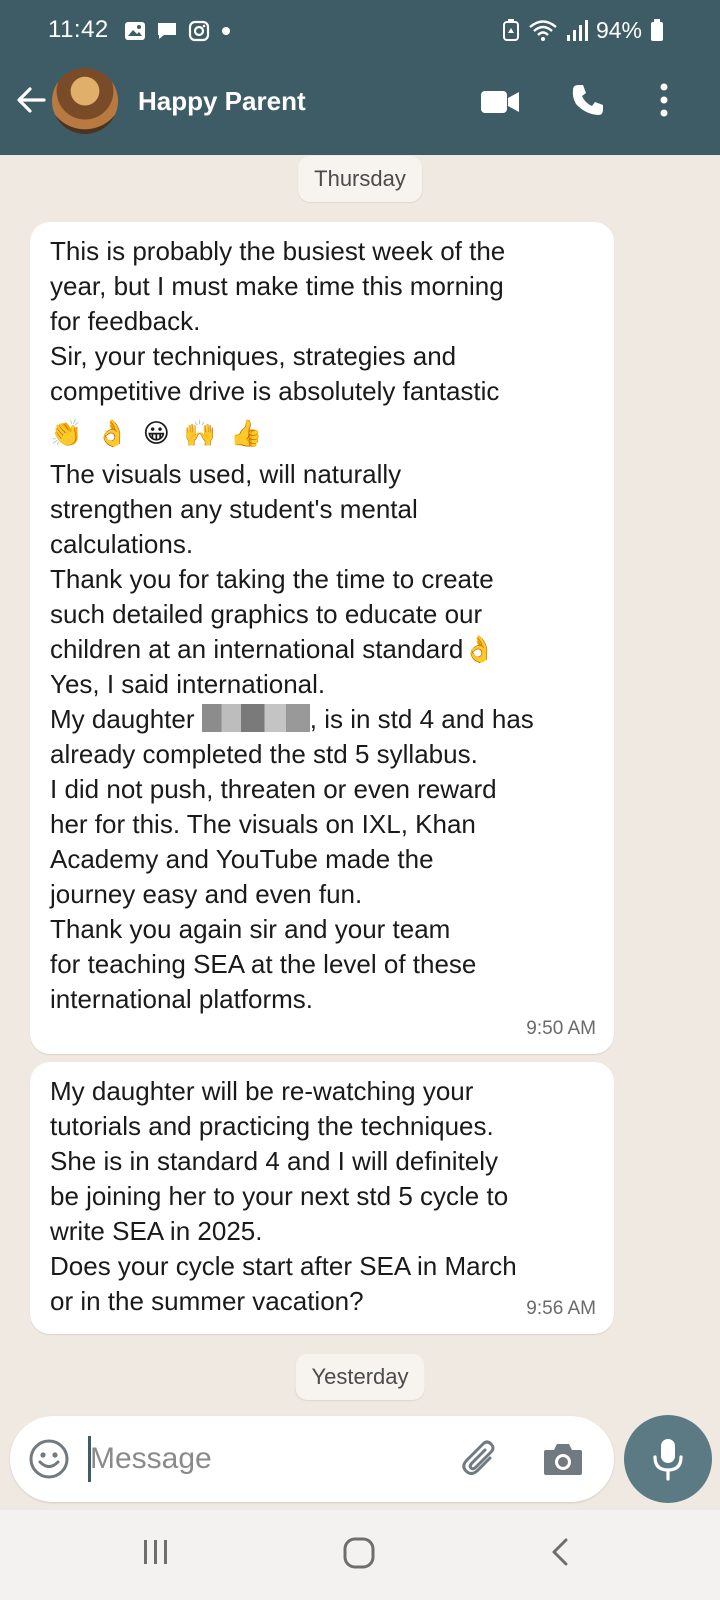 The width and height of the screenshot is (720, 1600). What do you see at coordinates (78, 29) in the screenshot?
I see `status-time: 11:42` at bounding box center [78, 29].